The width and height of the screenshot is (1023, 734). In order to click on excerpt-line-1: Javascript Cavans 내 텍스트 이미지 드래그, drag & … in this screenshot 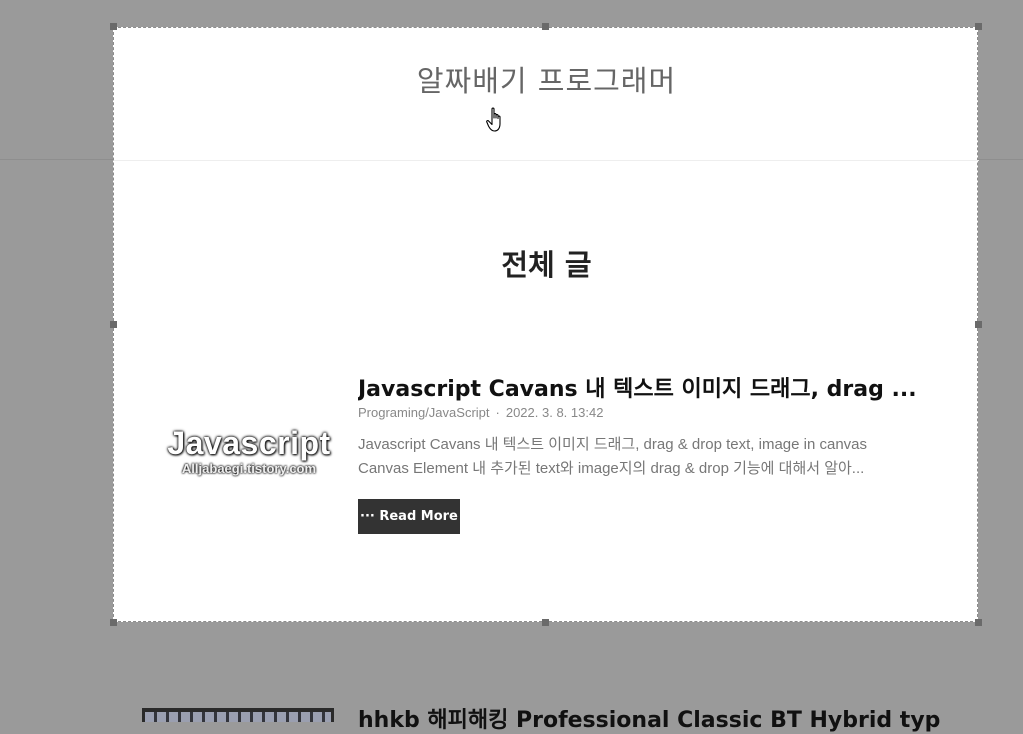, I will do `click(613, 444)`.